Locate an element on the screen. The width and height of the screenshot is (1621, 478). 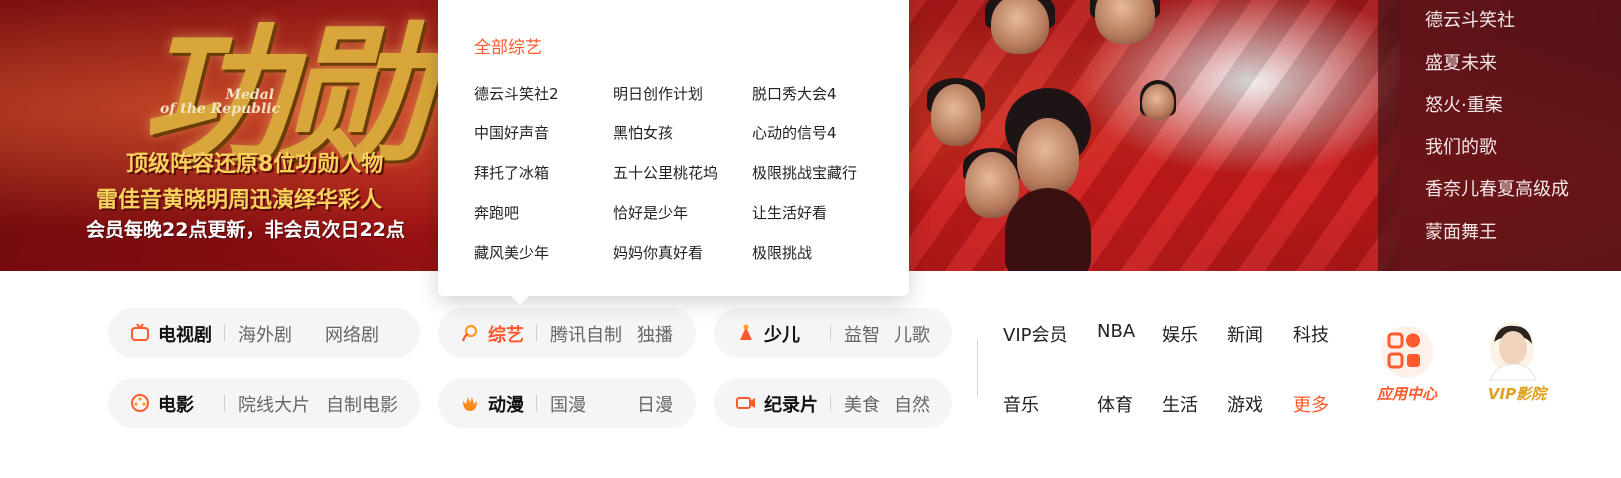
dropdown-item: 心动的信号4 is located at coordinates (794, 132).